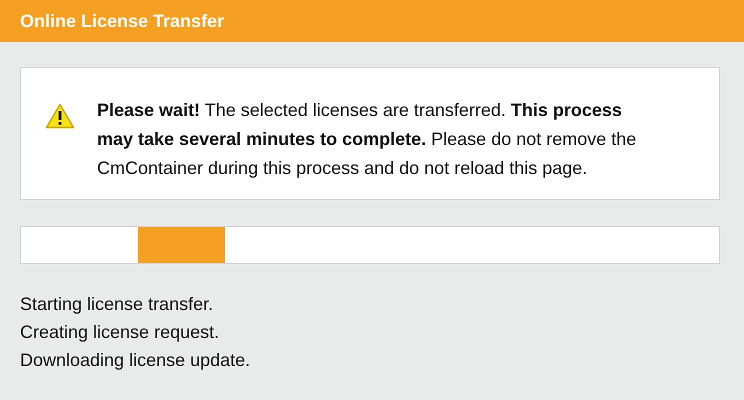 This screenshot has height=400, width=744. What do you see at coordinates (60, 116) in the screenshot?
I see `warning-icon` at bounding box center [60, 116].